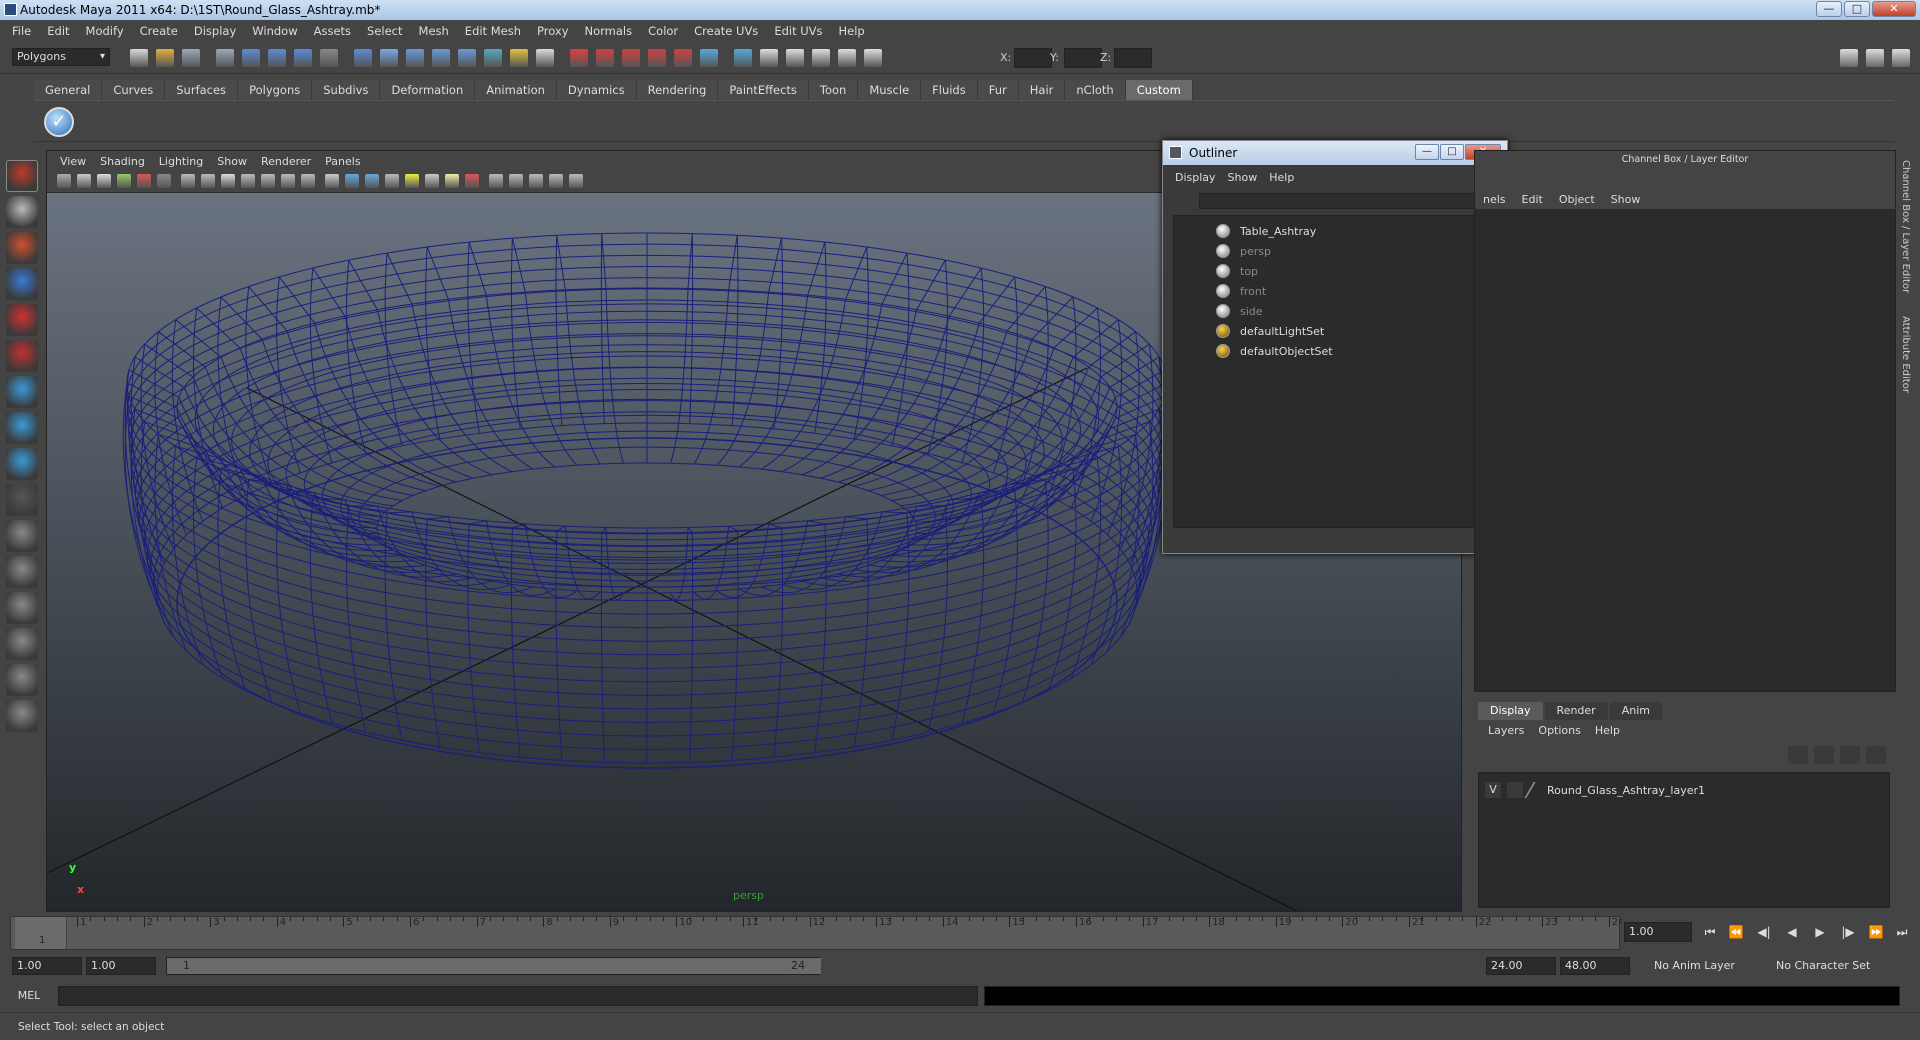 Image resolution: width=1920 pixels, height=1040 pixels. I want to click on step-forward-key-icon: ⏩, so click(1876, 932).